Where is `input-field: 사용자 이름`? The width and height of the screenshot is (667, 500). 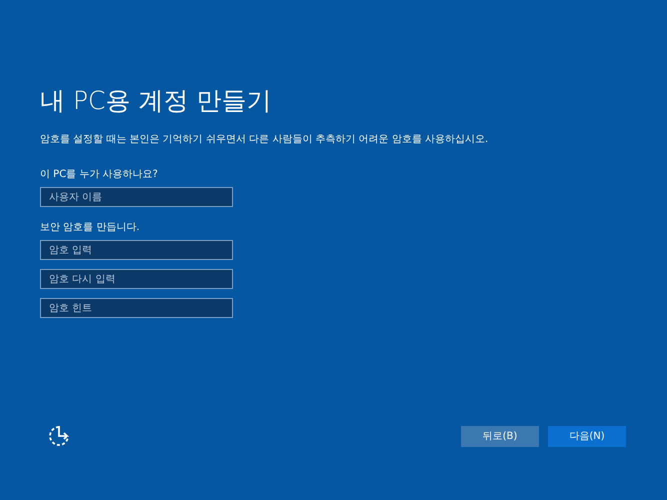 input-field: 사용자 이름 is located at coordinates (136, 197).